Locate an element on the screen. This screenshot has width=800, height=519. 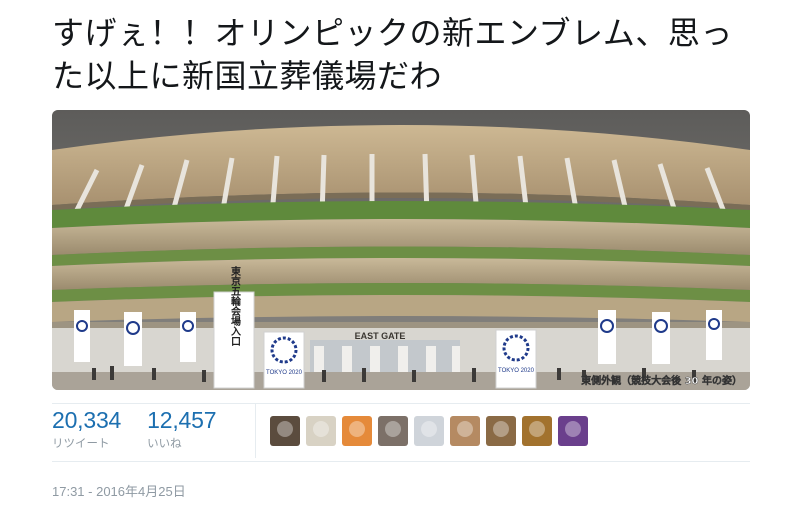
gate-text: EAST GATE is located at coordinates (380, 336).